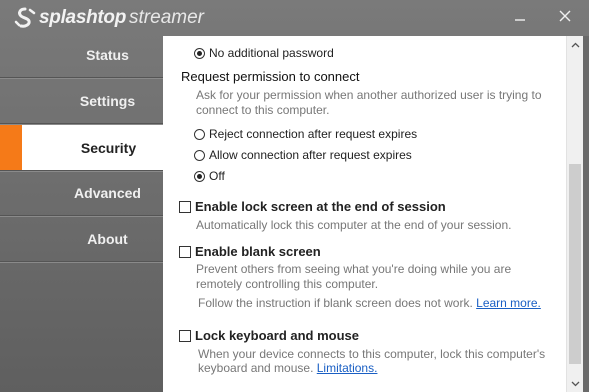  I want to click on sidebar-item-settings: Settings, so click(81, 100).